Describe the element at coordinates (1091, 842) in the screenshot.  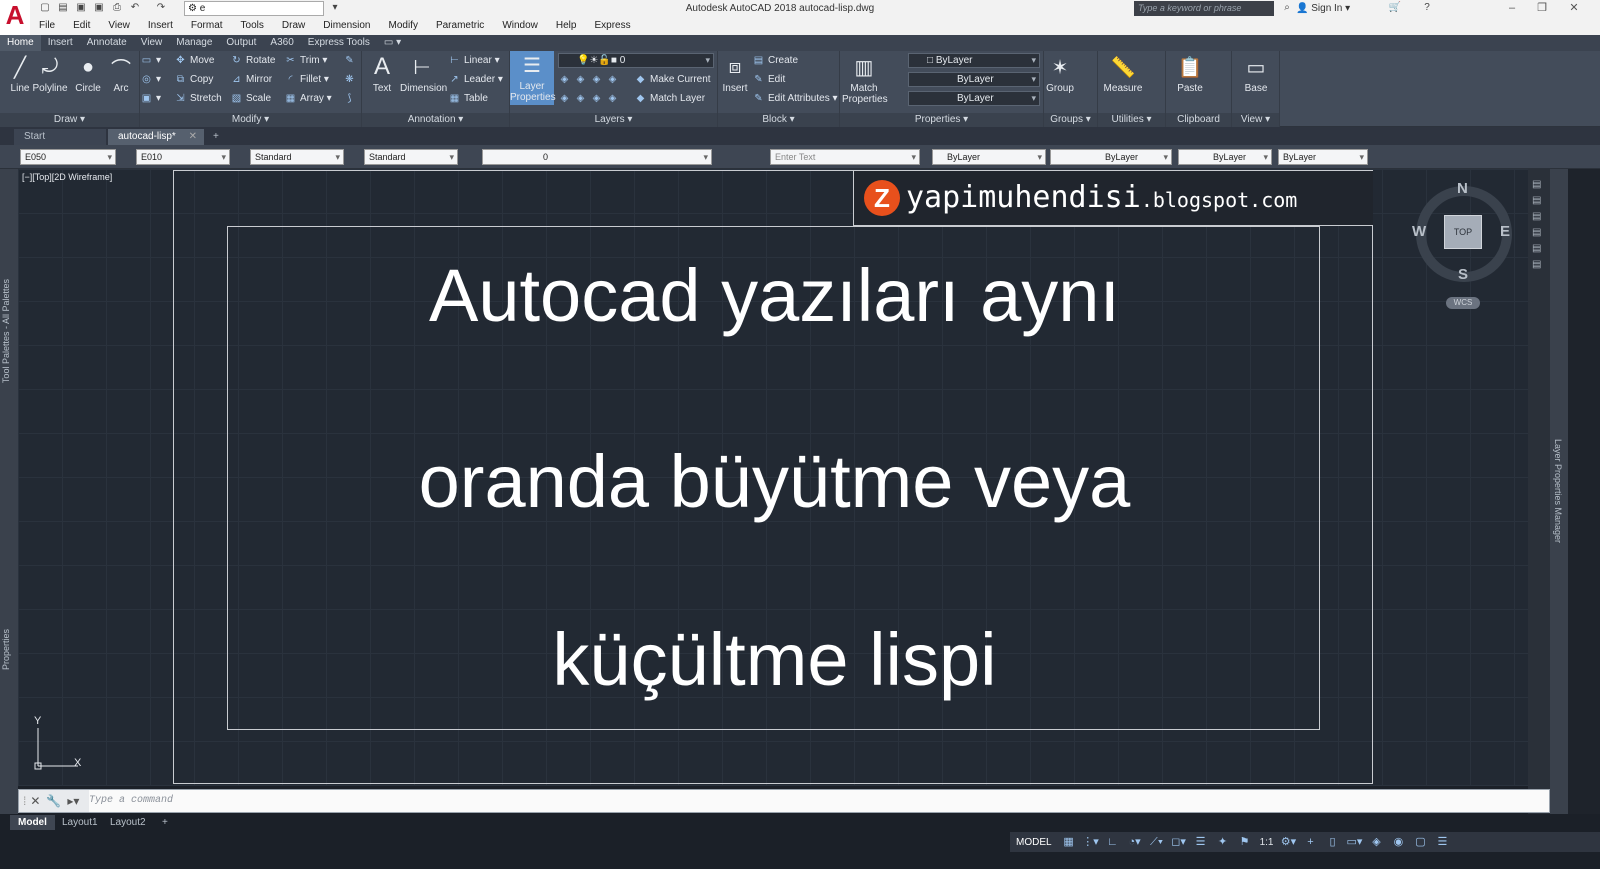
I see `snap-icon: ⋮▾` at that location.